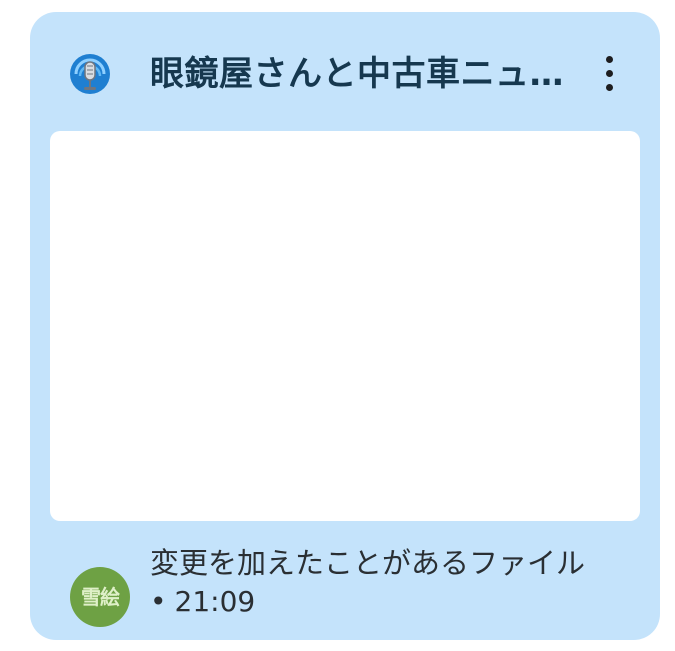  I want to click on timestamp-line: • 21:09, so click(202, 602).